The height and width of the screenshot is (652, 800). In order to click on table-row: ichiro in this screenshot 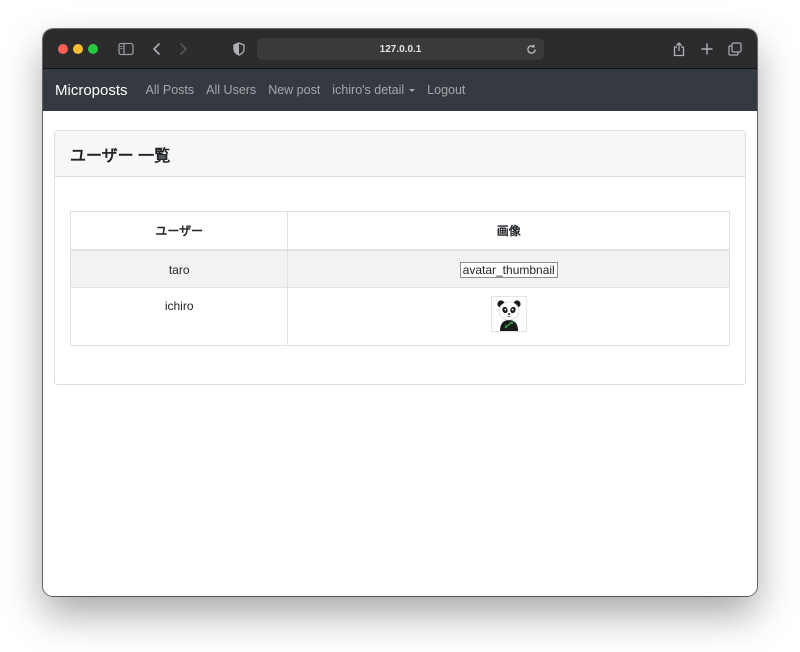, I will do `click(399, 316)`.